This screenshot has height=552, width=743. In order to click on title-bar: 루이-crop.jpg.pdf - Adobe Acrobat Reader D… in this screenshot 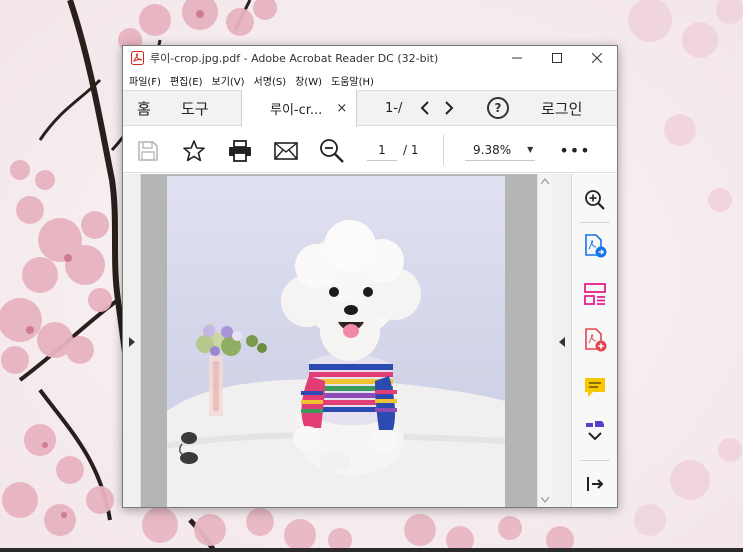, I will do `click(370, 58)`.